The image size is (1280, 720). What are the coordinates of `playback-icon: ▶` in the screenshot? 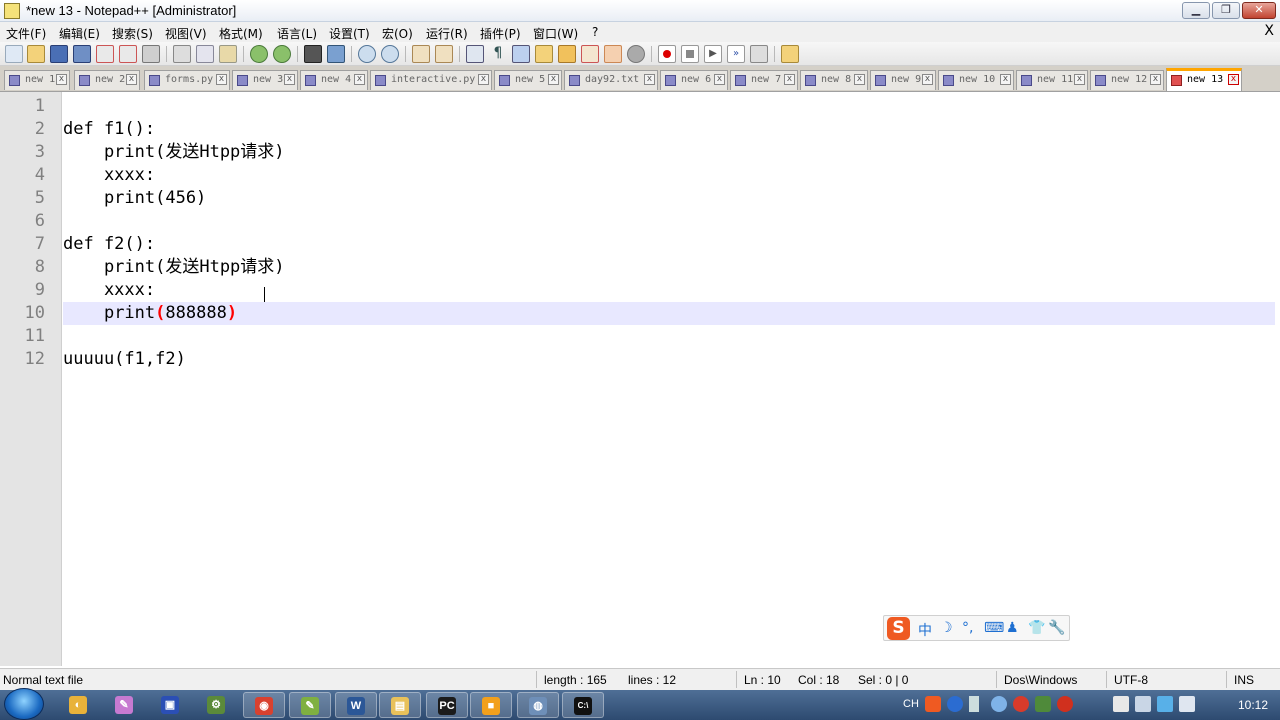 It's located at (713, 54).